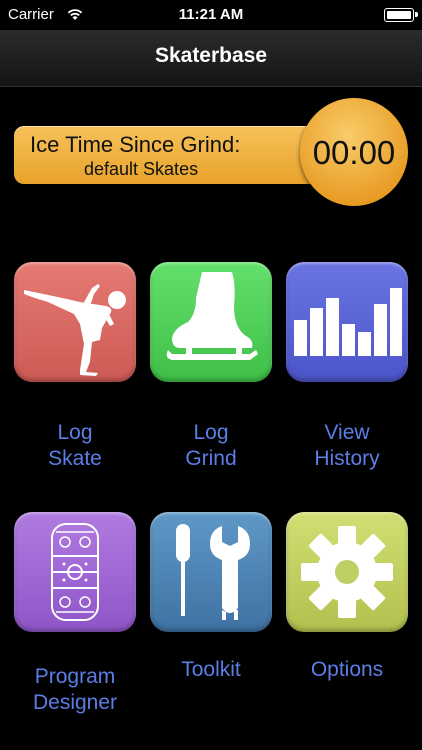 This screenshot has width=422, height=750. I want to click on gear-icon, so click(347, 572).